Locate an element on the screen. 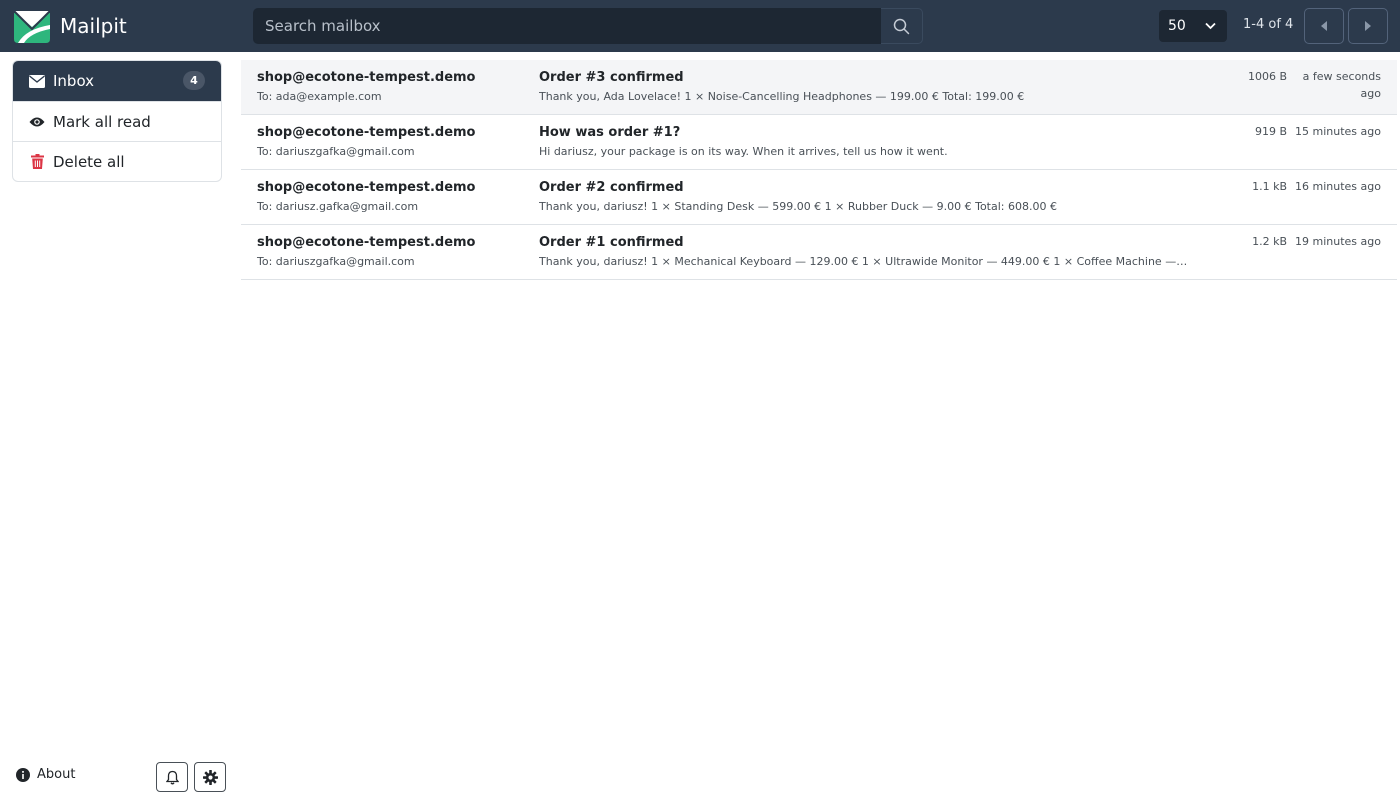 The image size is (1400, 800). search-form is located at coordinates (588, 26).